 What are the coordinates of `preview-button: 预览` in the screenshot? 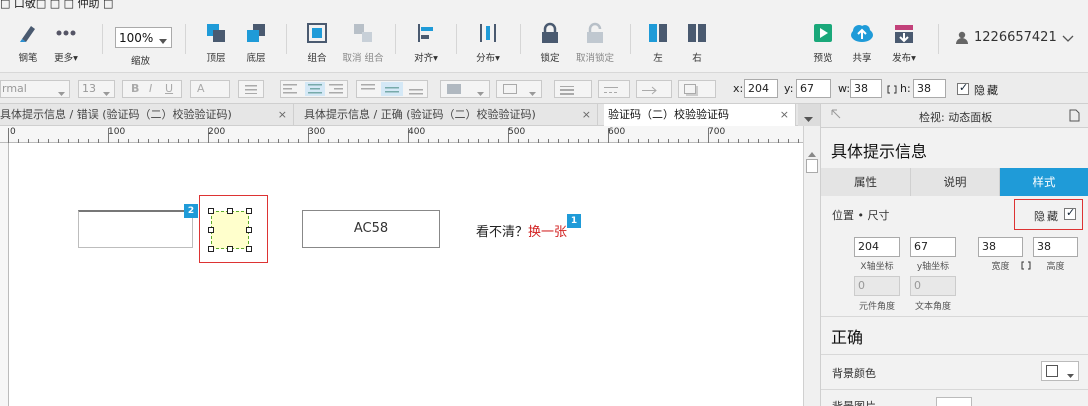 It's located at (823, 43).